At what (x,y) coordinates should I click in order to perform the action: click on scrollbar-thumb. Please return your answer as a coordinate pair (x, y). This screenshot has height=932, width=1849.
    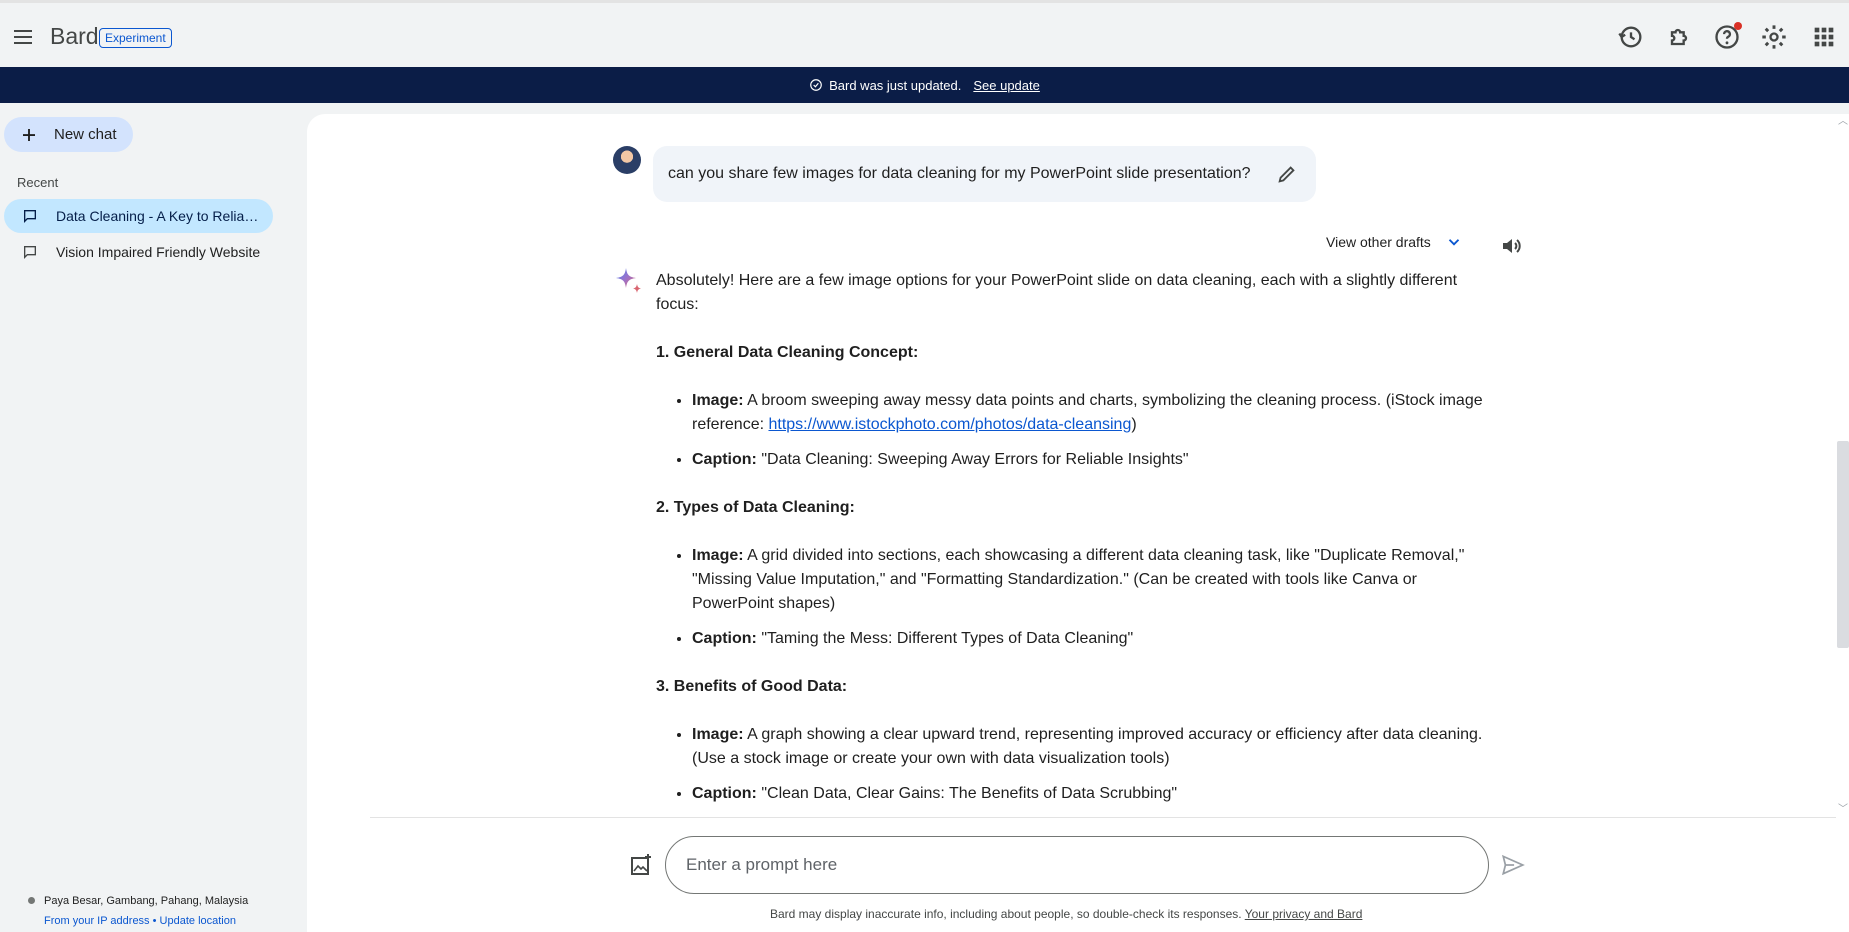
    Looking at the image, I should click on (1843, 544).